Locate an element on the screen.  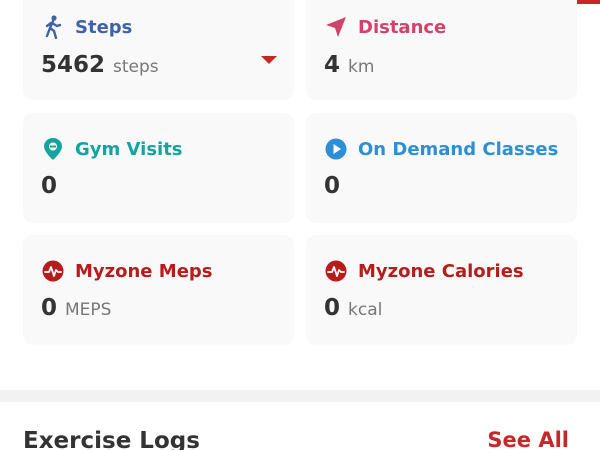
on-demand-value-row: 0 is located at coordinates (332, 186).